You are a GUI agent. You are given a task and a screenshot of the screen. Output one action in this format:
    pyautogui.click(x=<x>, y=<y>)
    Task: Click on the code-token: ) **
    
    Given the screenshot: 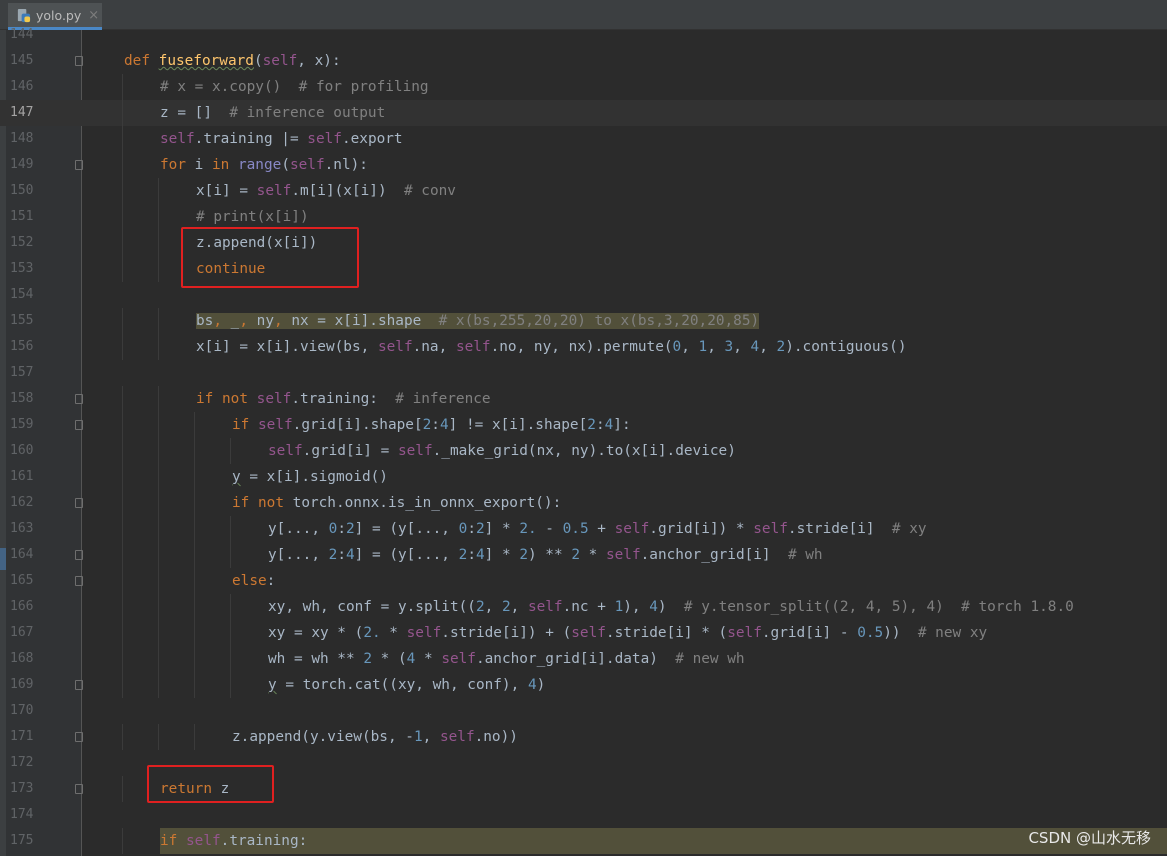 What is the action you would take?
    pyautogui.click(x=549, y=555)
    